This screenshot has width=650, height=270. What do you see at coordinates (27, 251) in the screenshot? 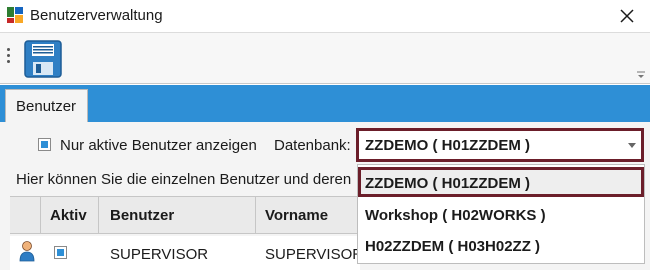
I see `user-icon` at bounding box center [27, 251].